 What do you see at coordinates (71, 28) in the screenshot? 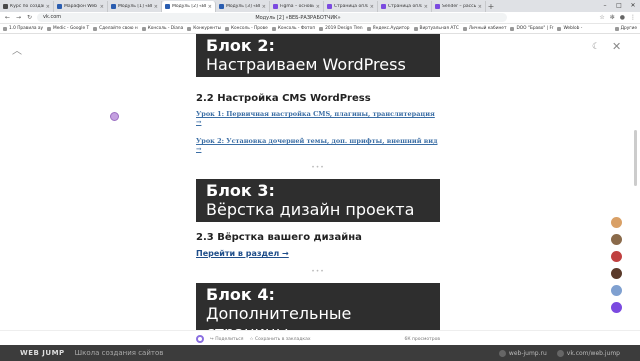
I see `bookmark-label: Medic - Google T` at bounding box center [71, 28].